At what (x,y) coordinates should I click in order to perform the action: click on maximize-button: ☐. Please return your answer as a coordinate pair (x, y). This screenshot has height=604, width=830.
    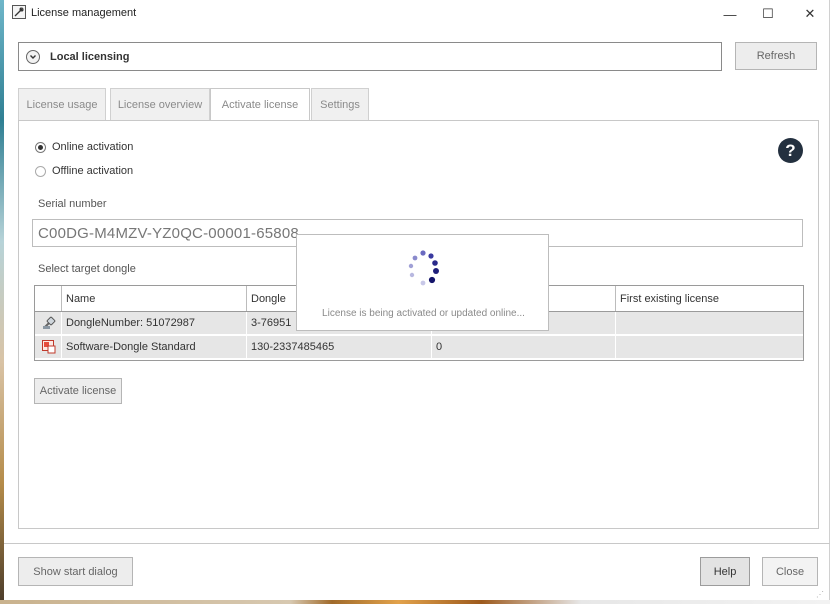
    Looking at the image, I should click on (768, 14).